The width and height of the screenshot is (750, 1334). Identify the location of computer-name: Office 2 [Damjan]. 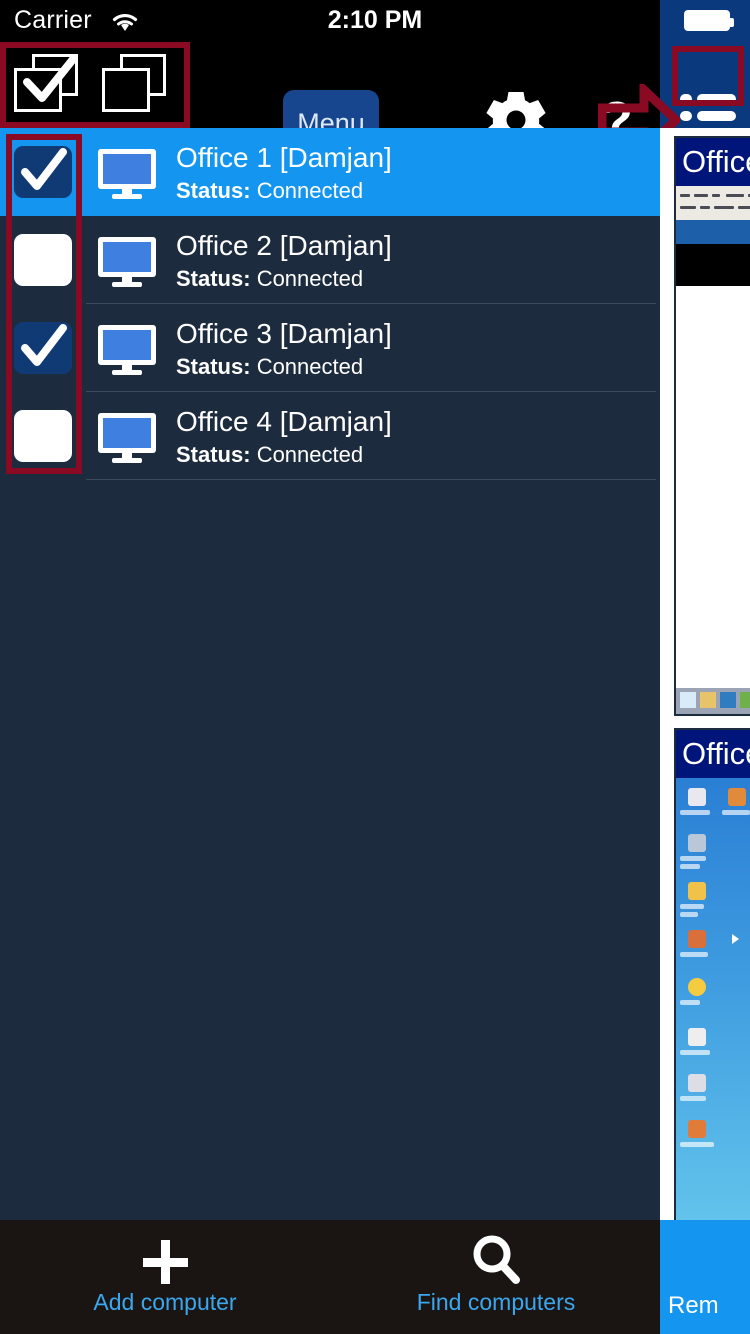
(284, 245).